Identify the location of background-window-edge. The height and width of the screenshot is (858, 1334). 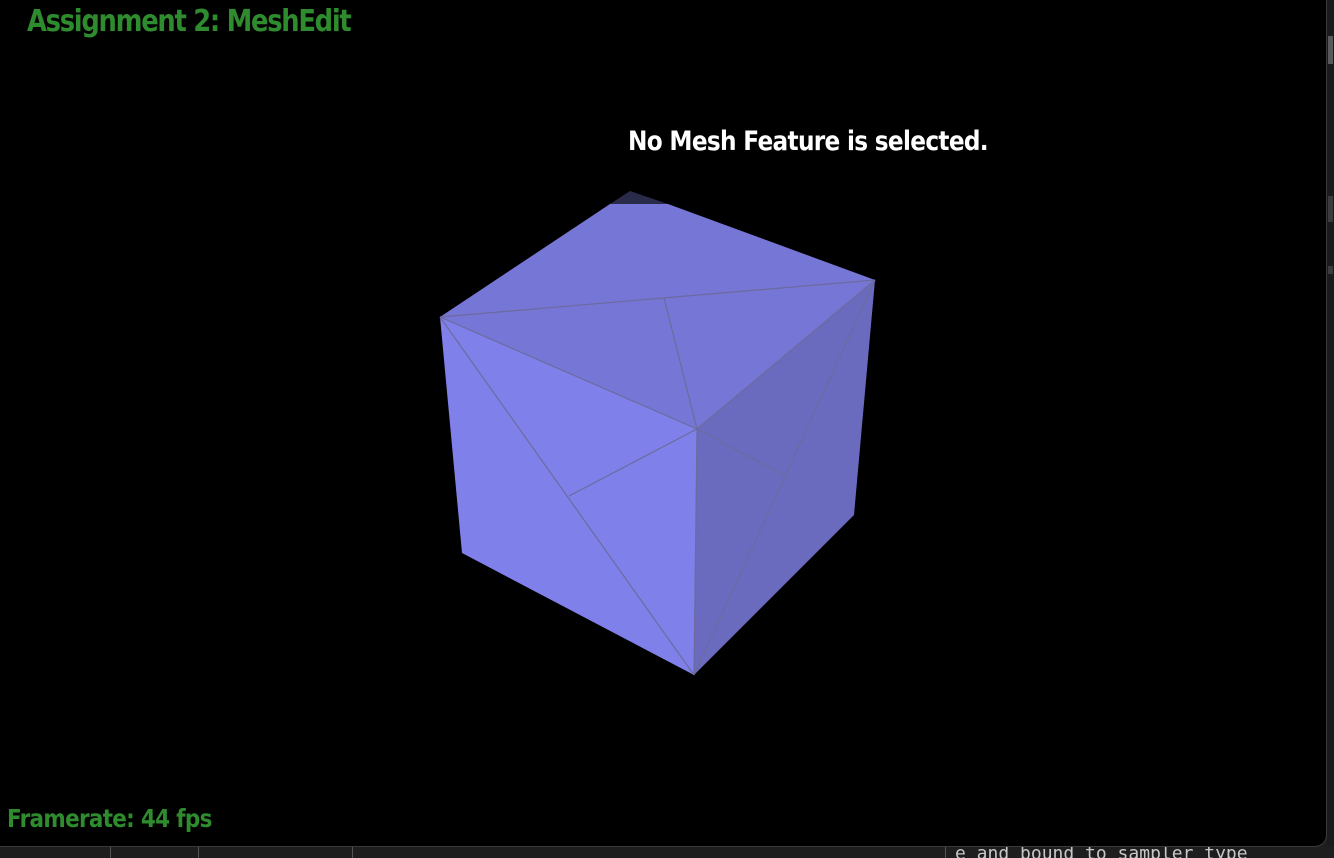
(1330, 429).